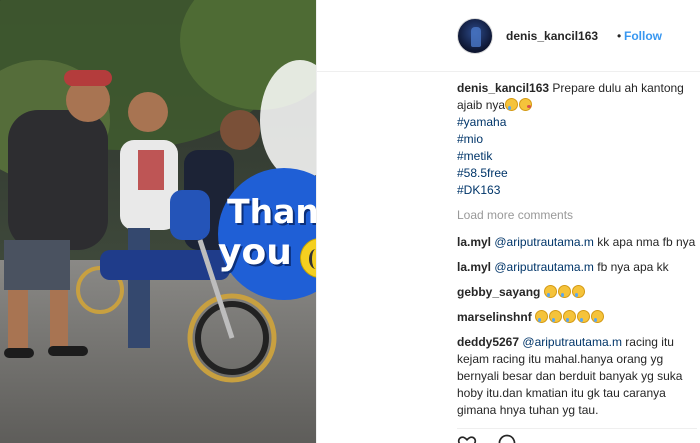 This screenshot has width=700, height=443. Describe the element at coordinates (526, 104) in the screenshot. I see `kissing-face-icon` at that location.